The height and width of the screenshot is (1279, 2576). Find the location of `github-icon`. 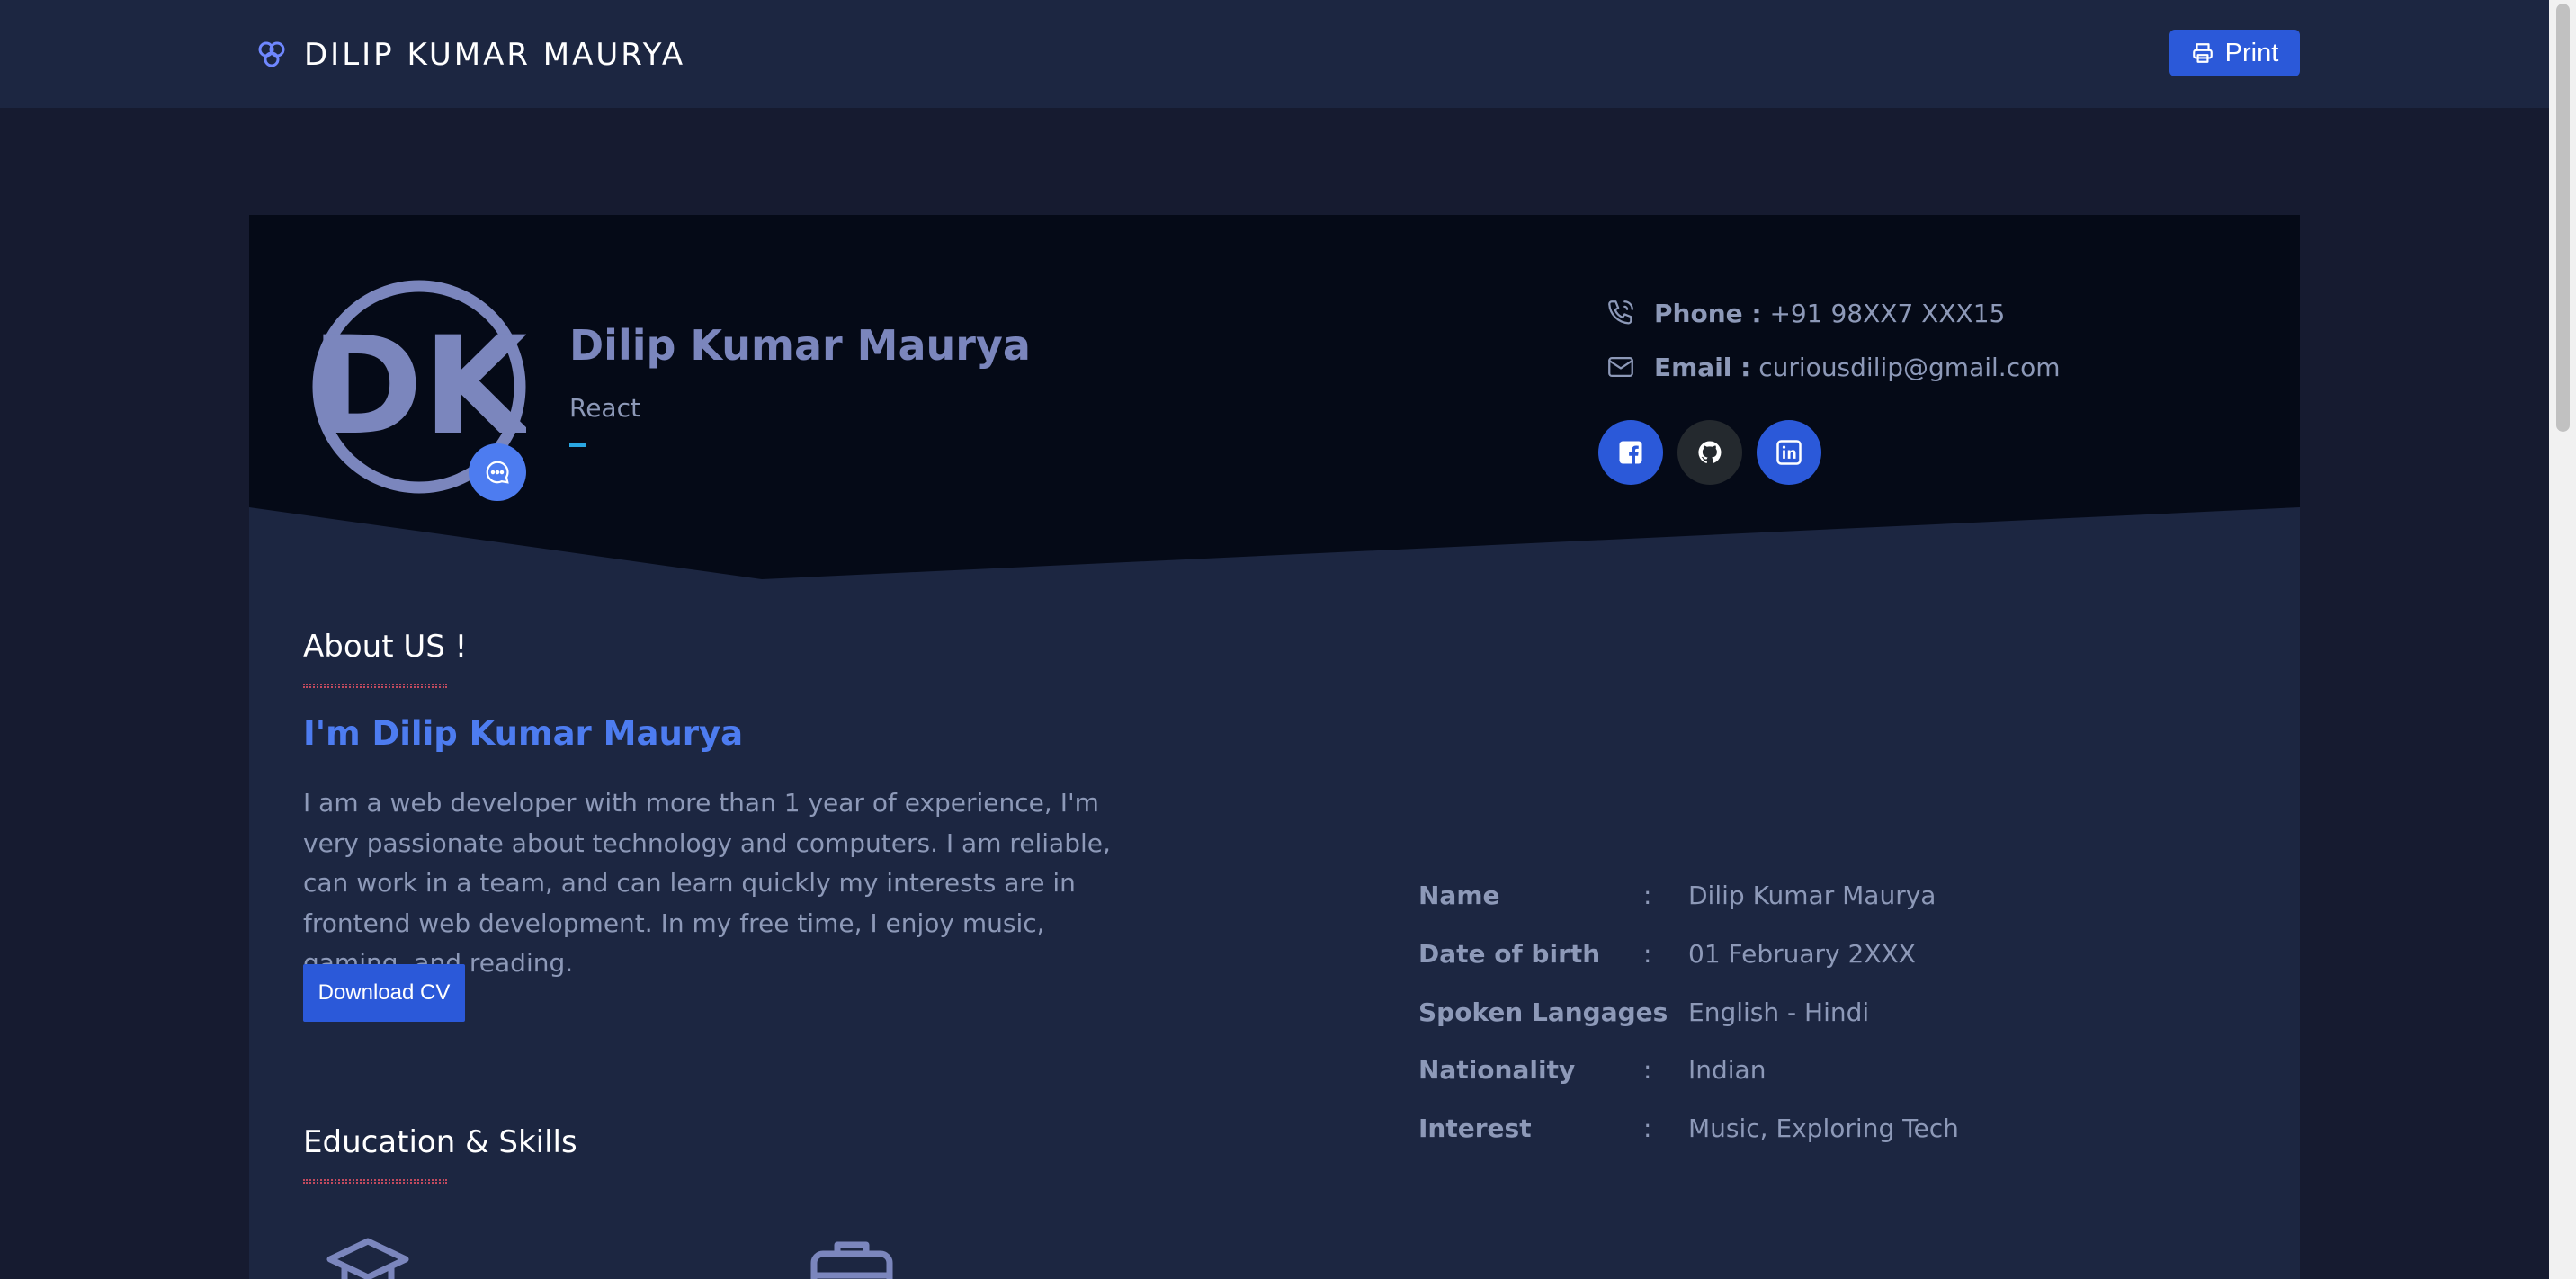

github-icon is located at coordinates (1710, 452).